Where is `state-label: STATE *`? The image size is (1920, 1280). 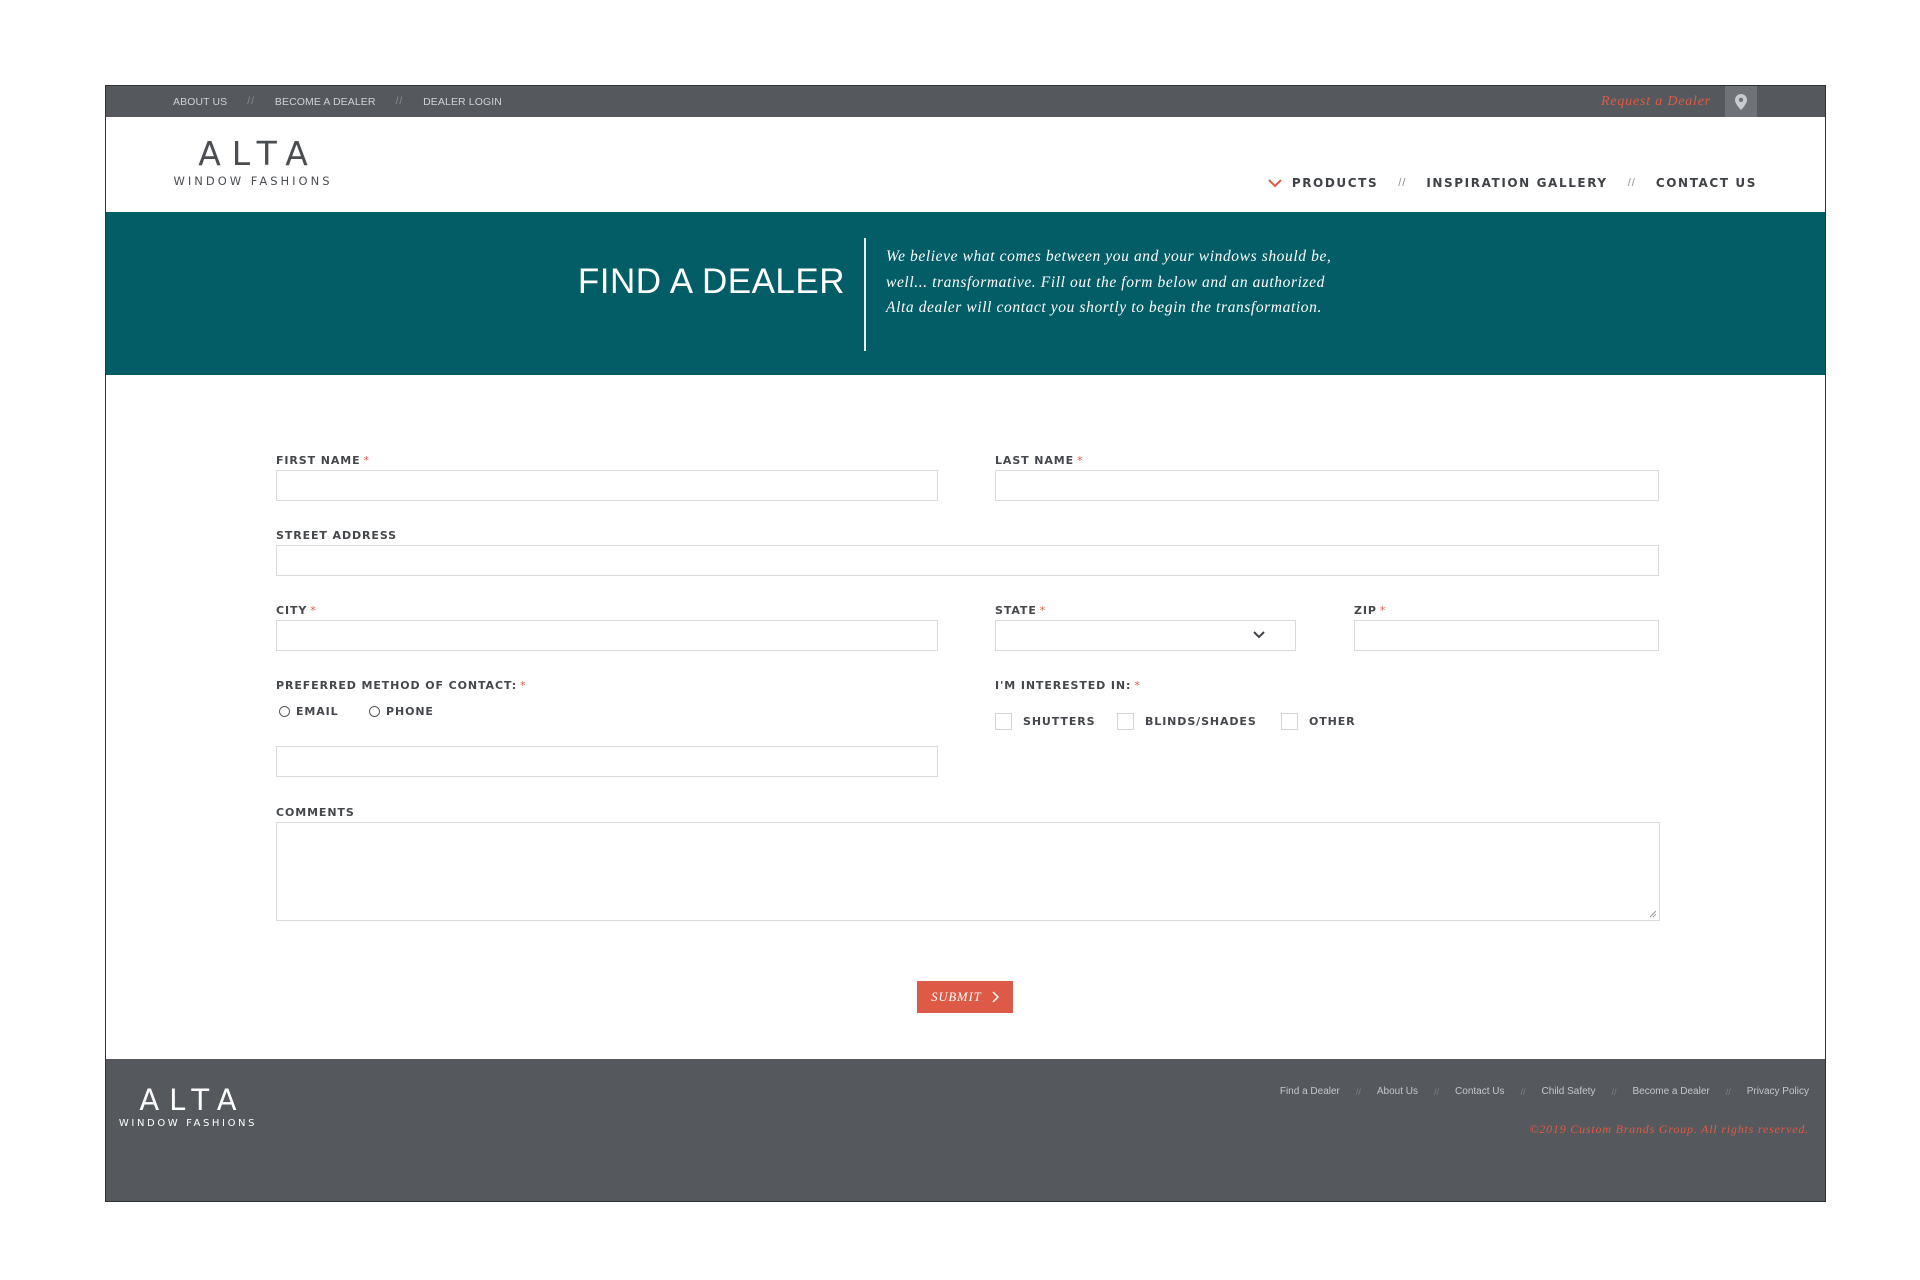
state-label: STATE * is located at coordinates (1020, 610).